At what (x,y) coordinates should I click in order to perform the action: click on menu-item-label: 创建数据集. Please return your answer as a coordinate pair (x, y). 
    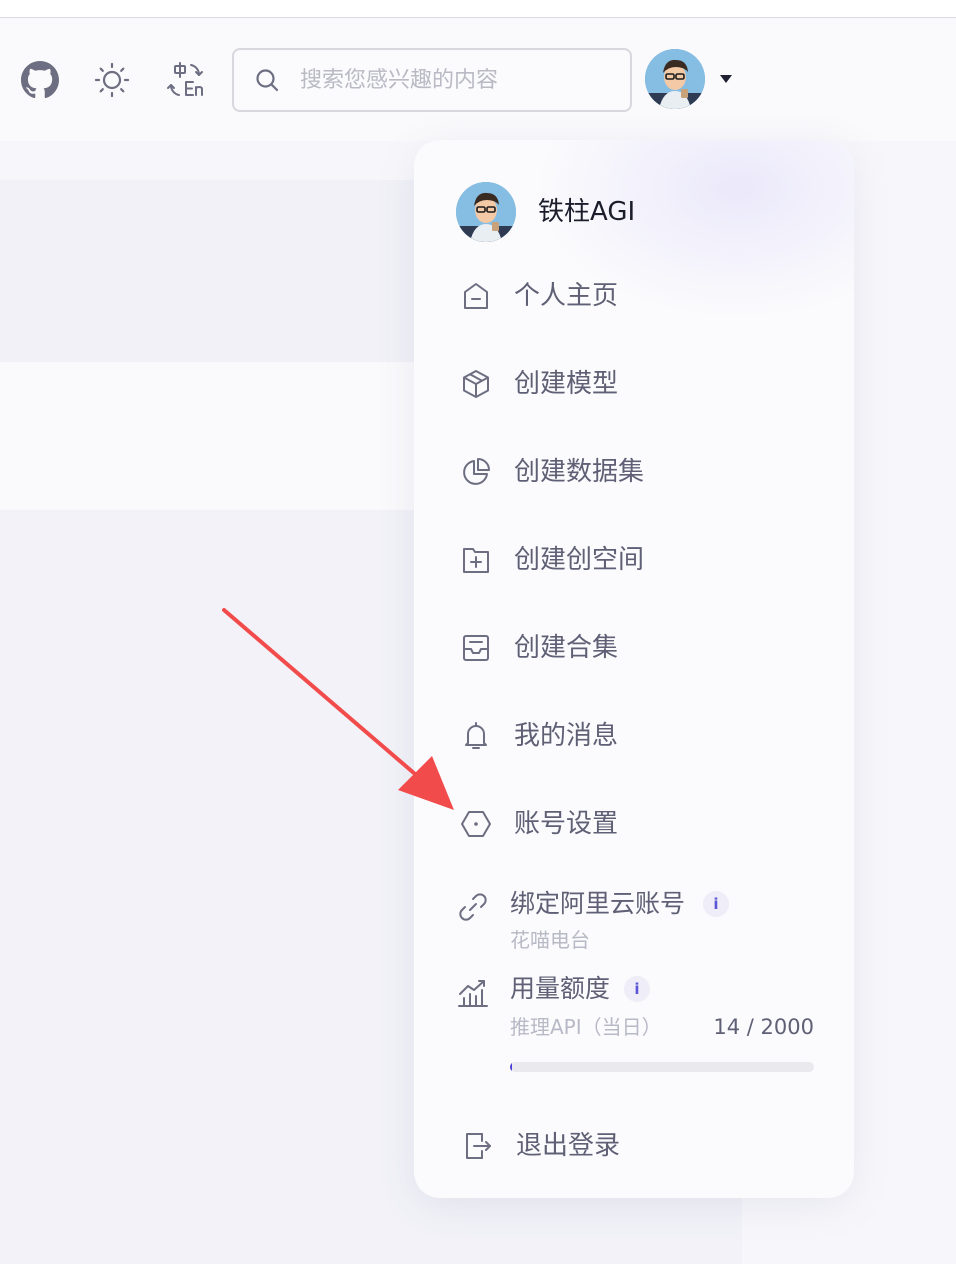
    Looking at the image, I should click on (579, 472).